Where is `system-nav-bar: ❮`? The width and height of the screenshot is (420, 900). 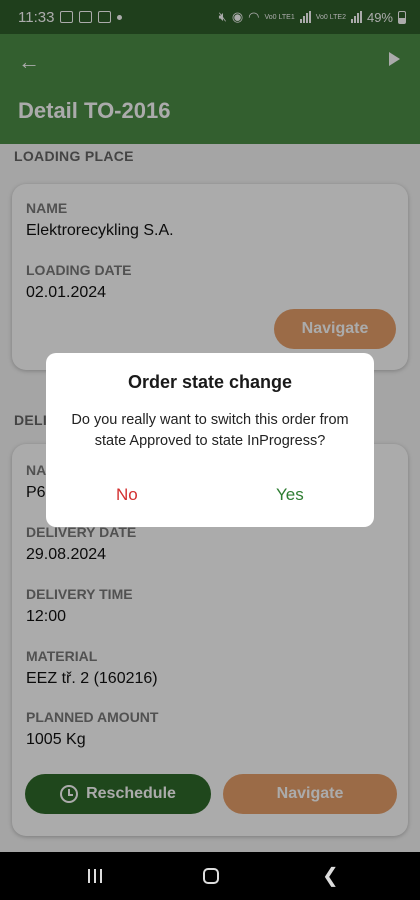 system-nav-bar: ❮ is located at coordinates (210, 876).